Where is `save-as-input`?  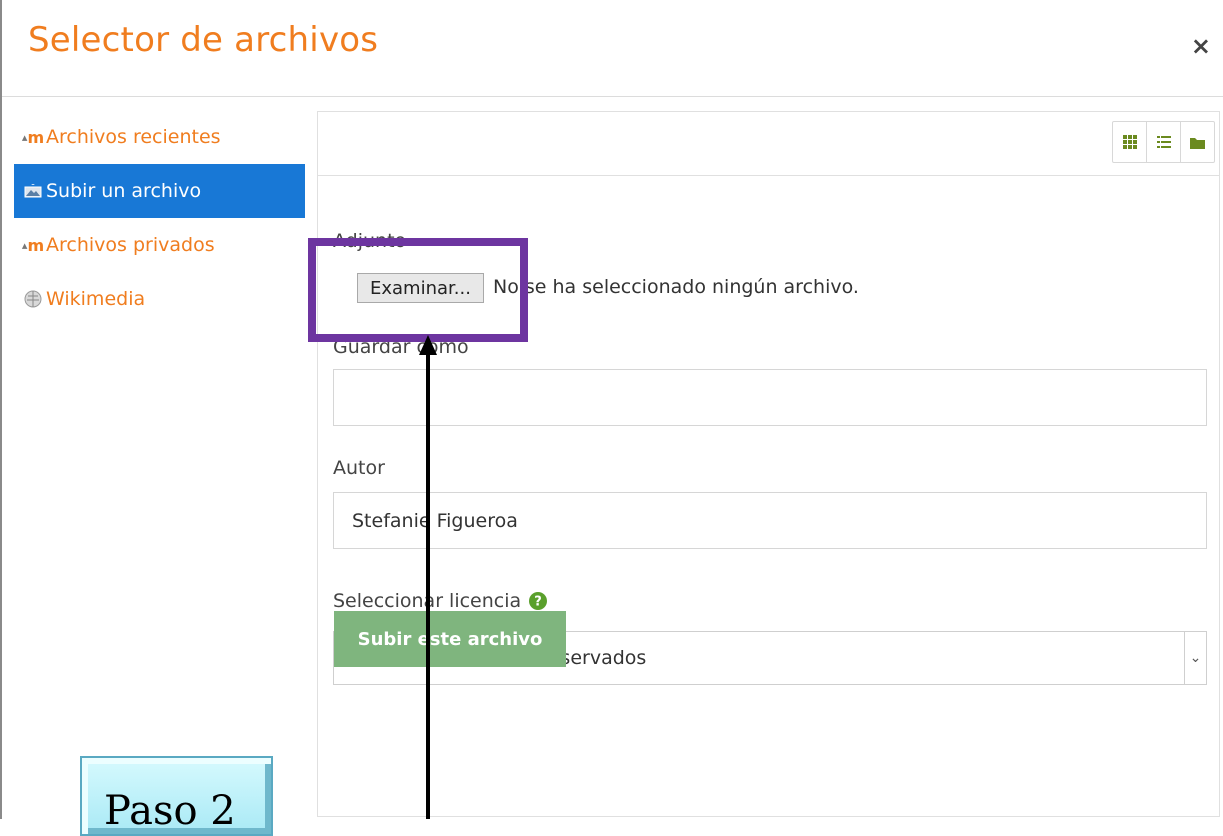 save-as-input is located at coordinates (770, 397).